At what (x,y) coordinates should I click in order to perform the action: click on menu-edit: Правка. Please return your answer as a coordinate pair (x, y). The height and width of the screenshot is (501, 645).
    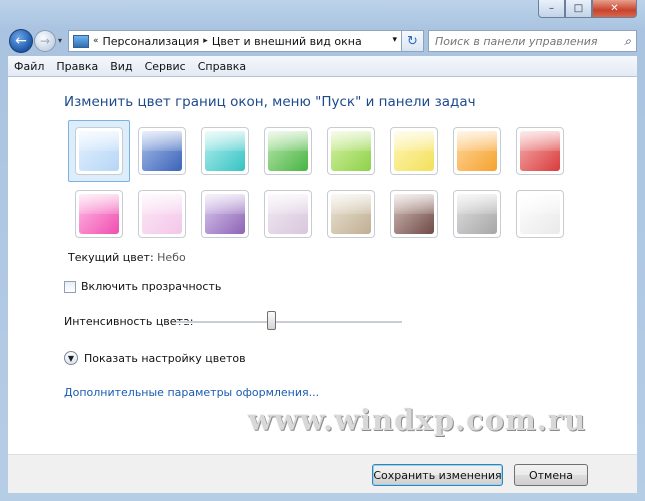
    Looking at the image, I should click on (77, 66).